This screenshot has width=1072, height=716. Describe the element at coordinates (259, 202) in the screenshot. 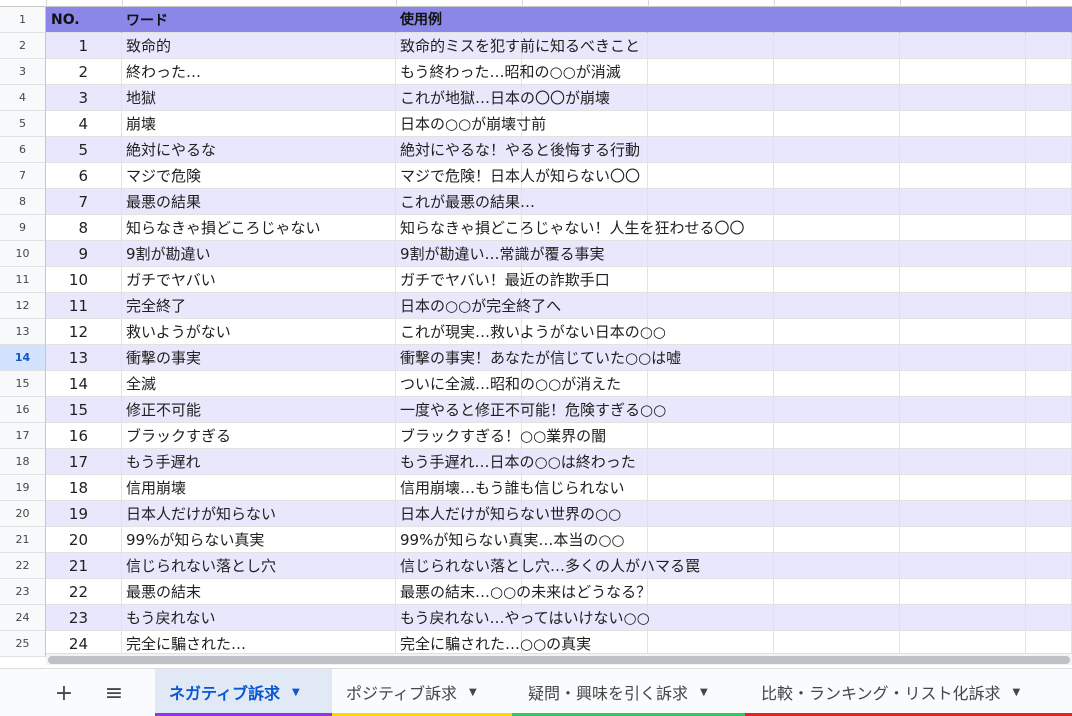

I see `cell-word: 最悪の結果` at that location.